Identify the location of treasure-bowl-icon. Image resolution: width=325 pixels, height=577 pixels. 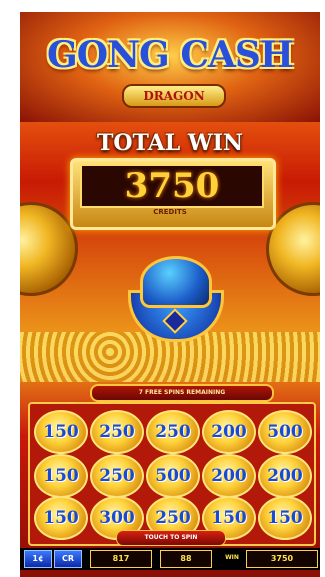
(176, 299).